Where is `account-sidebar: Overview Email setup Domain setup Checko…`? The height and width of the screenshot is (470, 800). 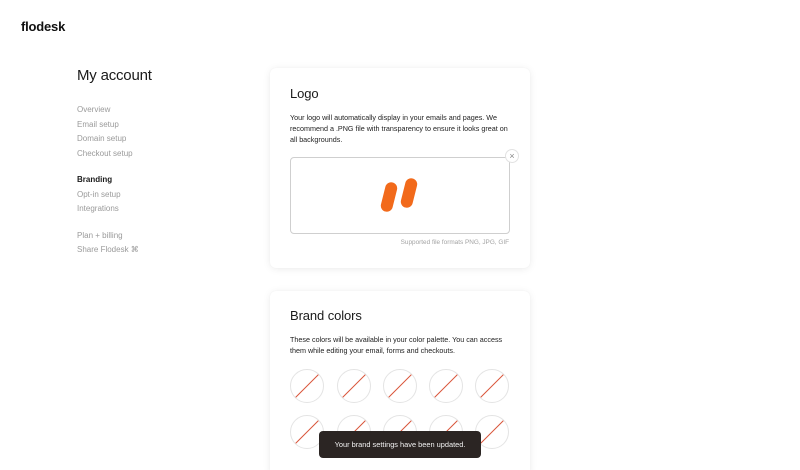
account-sidebar: Overview Email setup Domain setup Checko… is located at coordinates (152, 186).